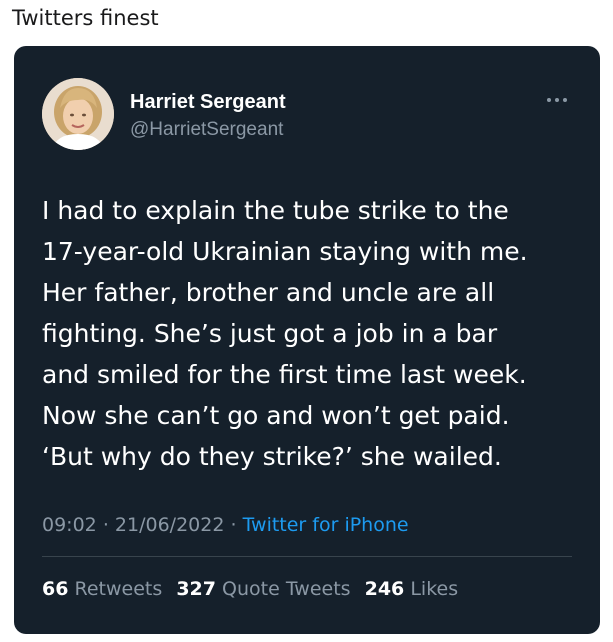 This screenshot has width=613, height=642. I want to click on avatar, so click(78, 114).